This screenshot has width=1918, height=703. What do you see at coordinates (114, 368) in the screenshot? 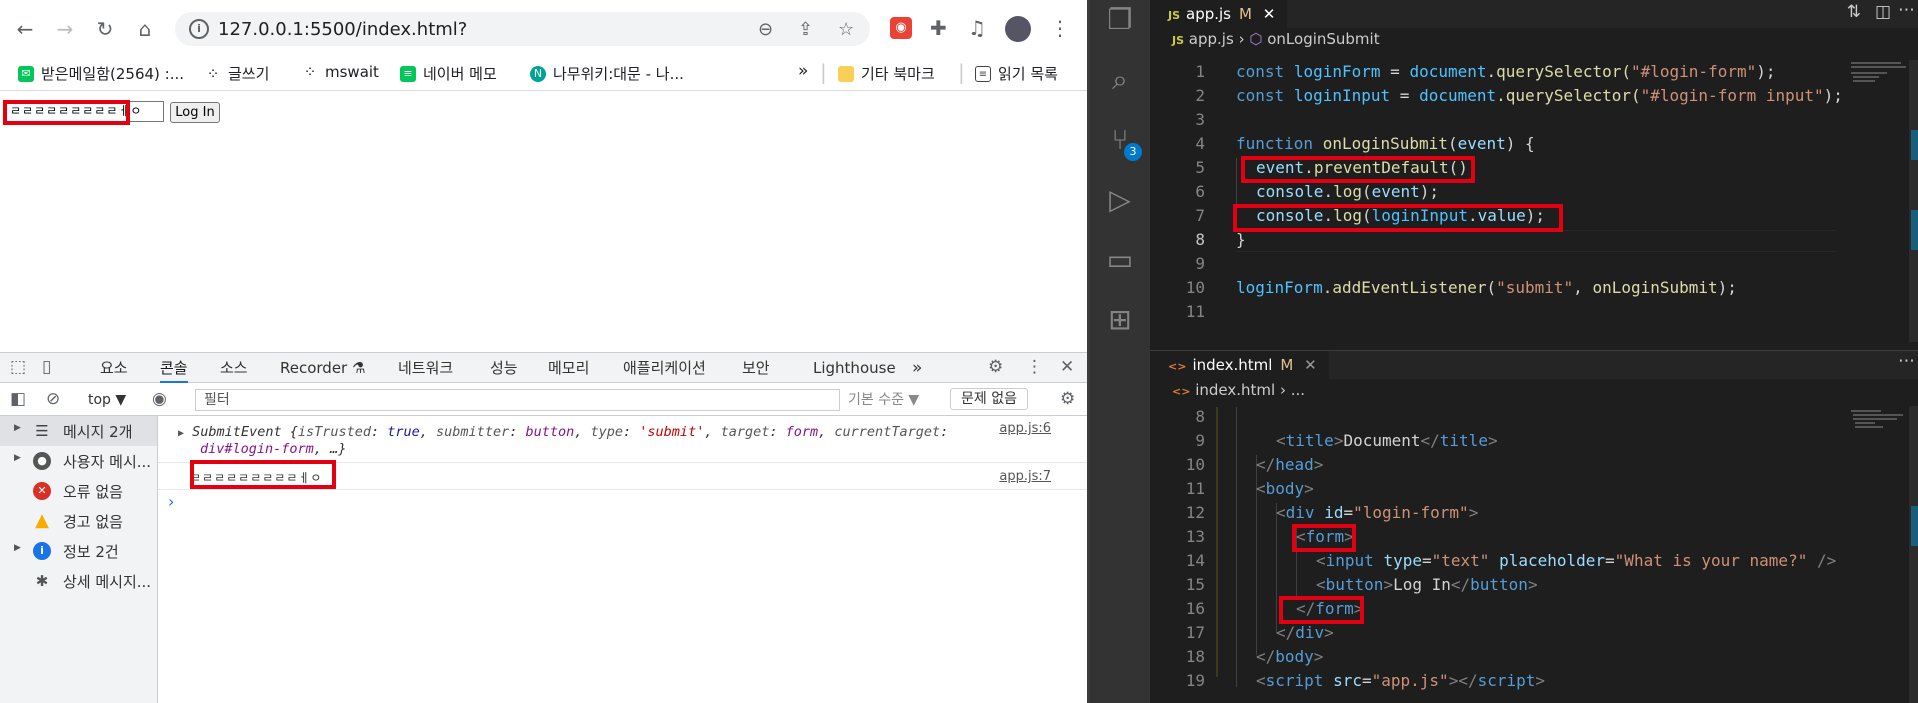
I see `tab-elements: 요소` at bounding box center [114, 368].